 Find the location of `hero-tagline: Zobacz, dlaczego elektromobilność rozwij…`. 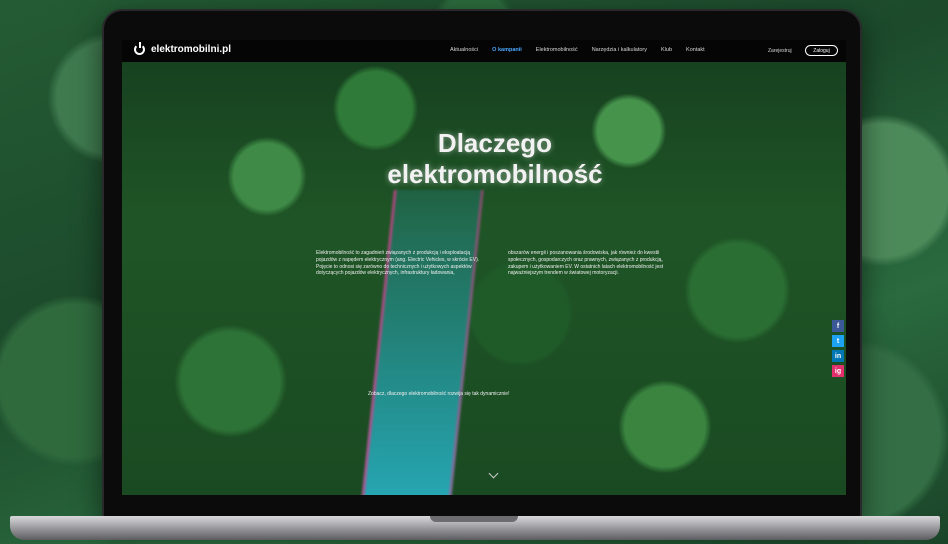

hero-tagline: Zobacz, dlaczego elektromobilność rozwij… is located at coordinates (439, 394).